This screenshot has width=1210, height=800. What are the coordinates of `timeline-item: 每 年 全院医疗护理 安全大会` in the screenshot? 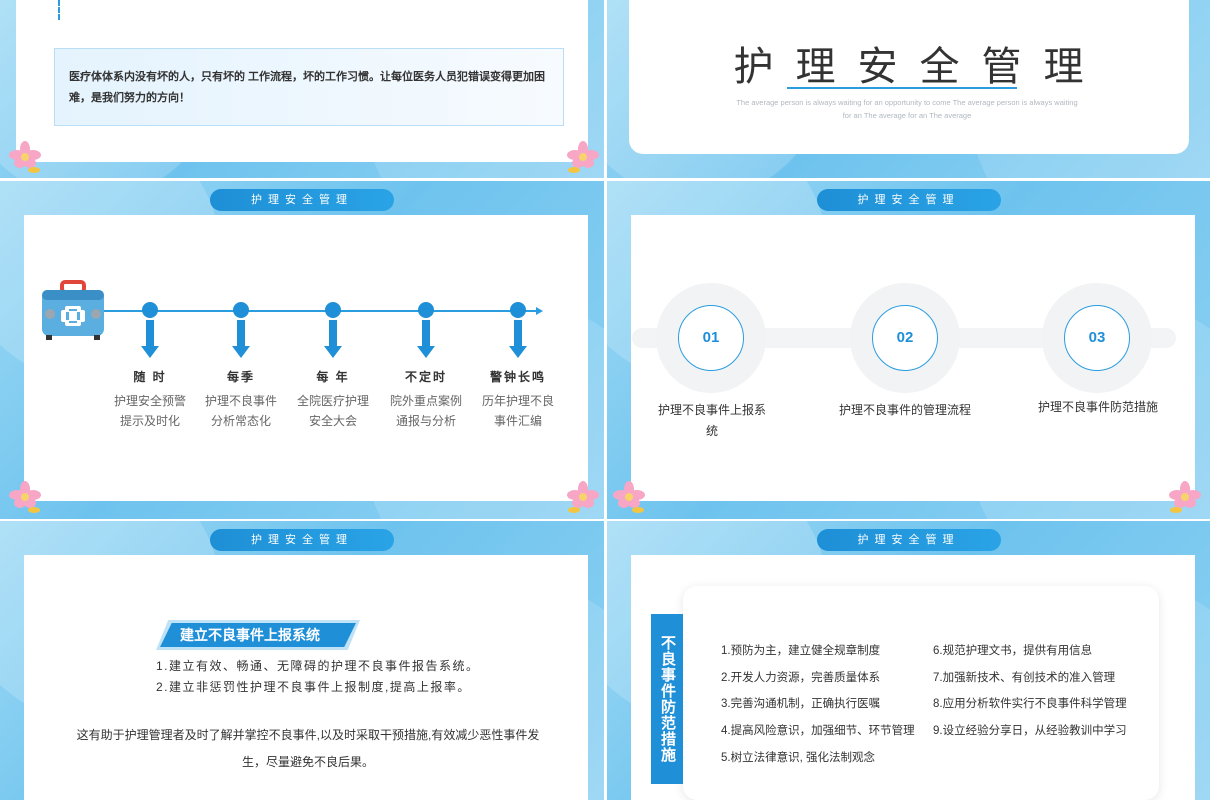 It's located at (333, 366).